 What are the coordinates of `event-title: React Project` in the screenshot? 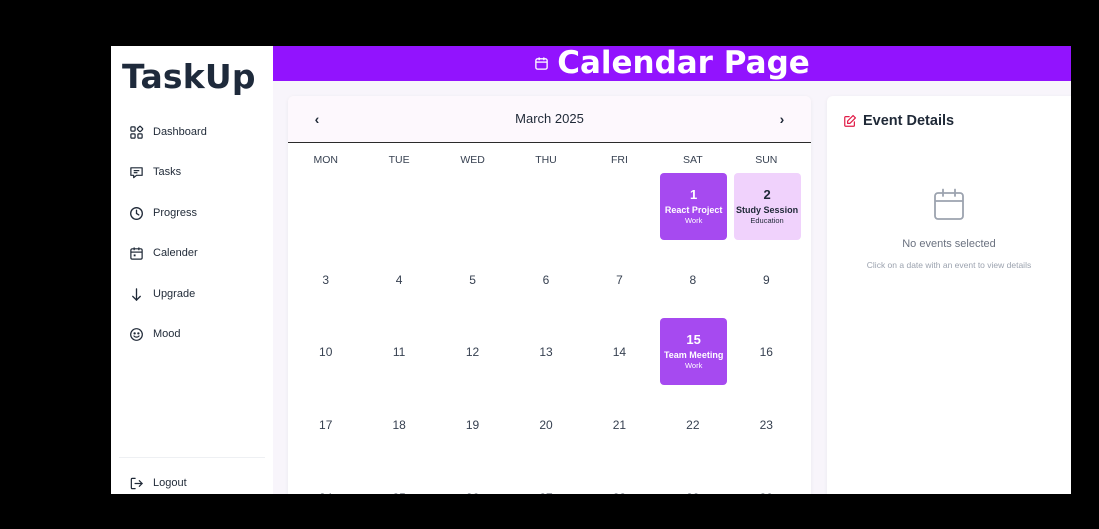 It's located at (693, 209).